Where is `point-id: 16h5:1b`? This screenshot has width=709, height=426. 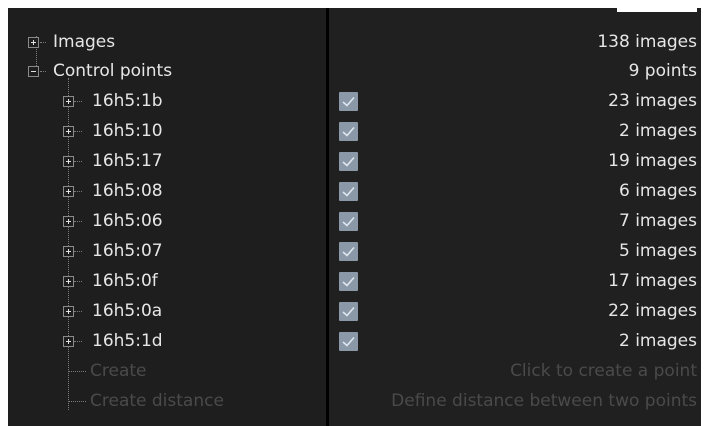 point-id: 16h5:1b is located at coordinates (127, 101).